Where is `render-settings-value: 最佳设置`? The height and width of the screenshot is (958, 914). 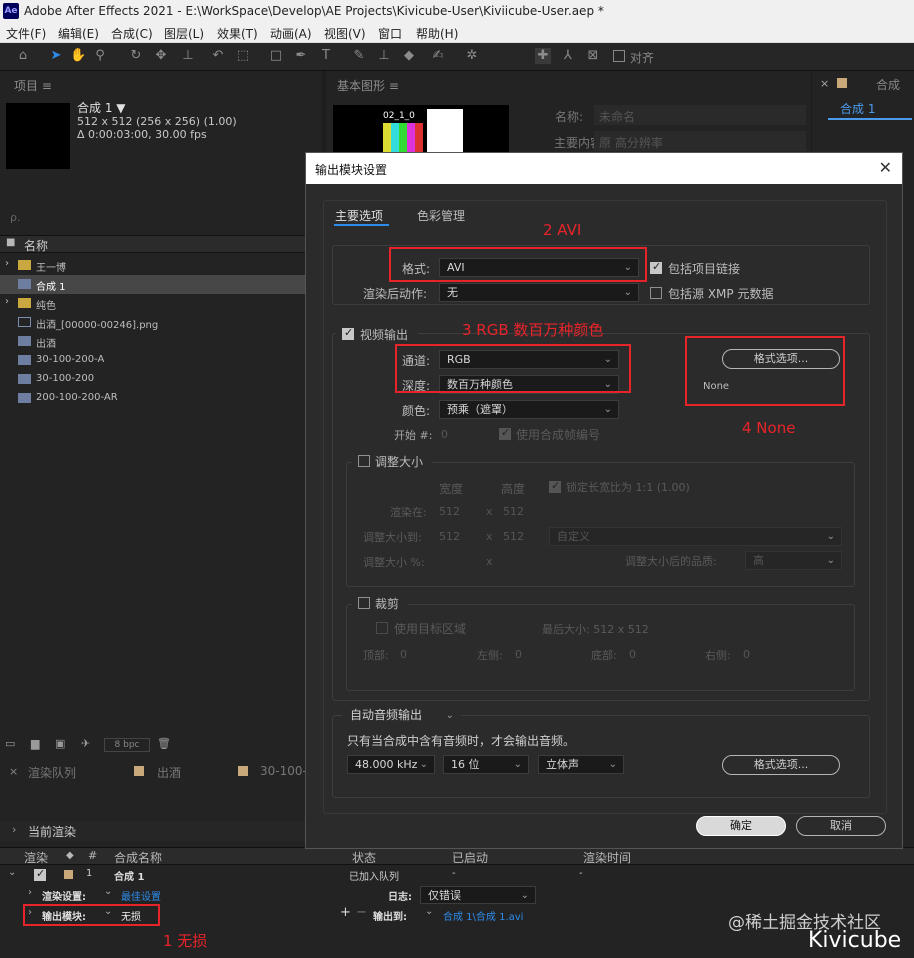
render-settings-value: 最佳设置 is located at coordinates (141, 895).